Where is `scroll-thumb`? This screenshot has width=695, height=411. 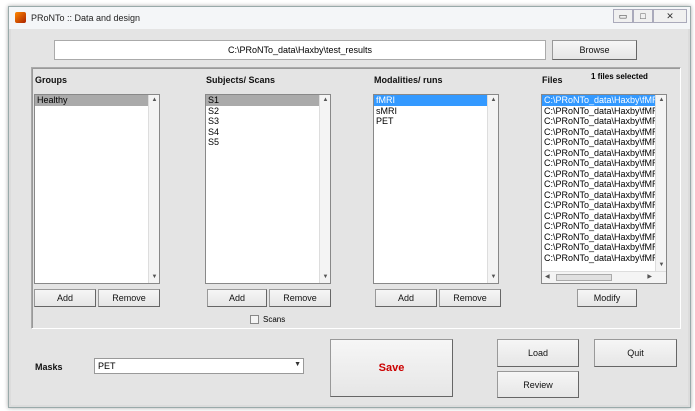 scroll-thumb is located at coordinates (584, 277).